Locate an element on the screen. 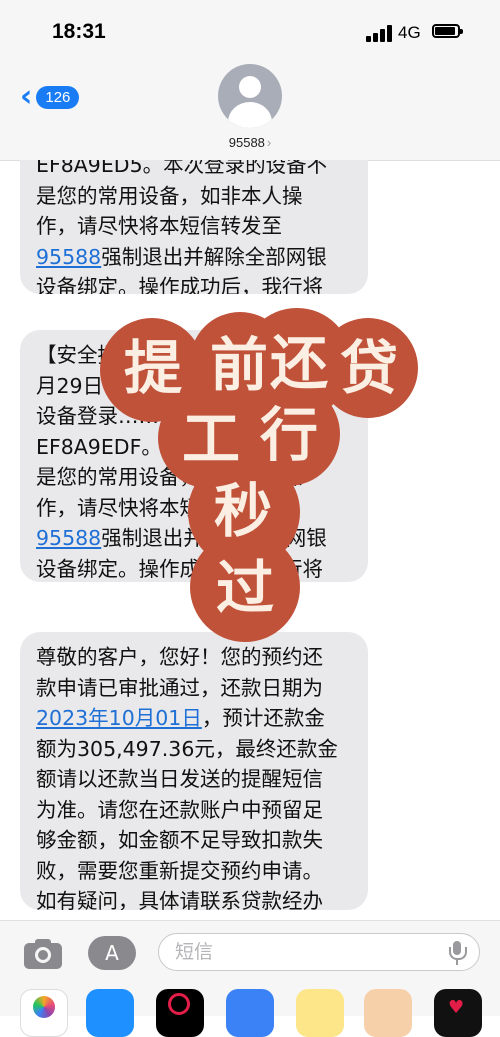  photos-app-icon is located at coordinates (44, 1013).